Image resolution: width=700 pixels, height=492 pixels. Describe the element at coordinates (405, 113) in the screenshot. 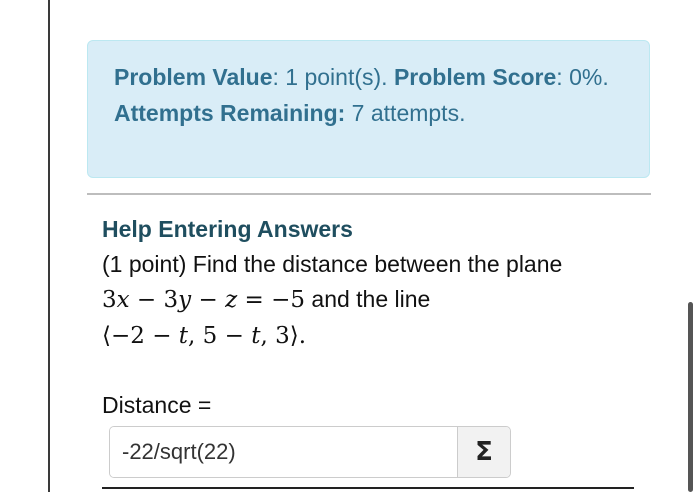

I see `attempts-remaining-text: 7 attempts.` at that location.